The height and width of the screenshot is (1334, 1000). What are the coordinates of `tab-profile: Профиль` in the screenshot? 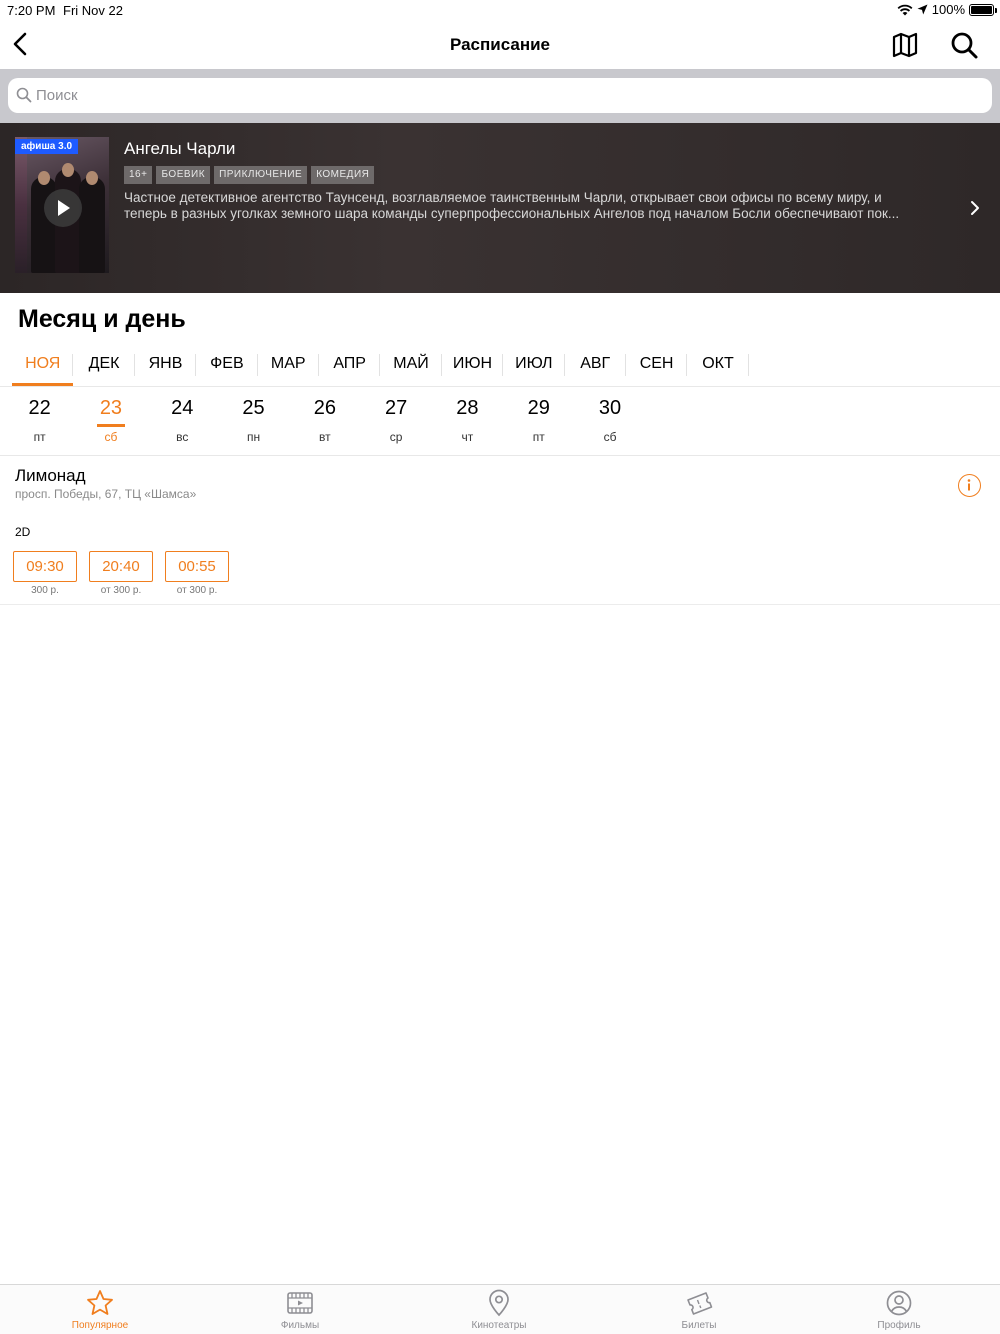 It's located at (899, 1309).